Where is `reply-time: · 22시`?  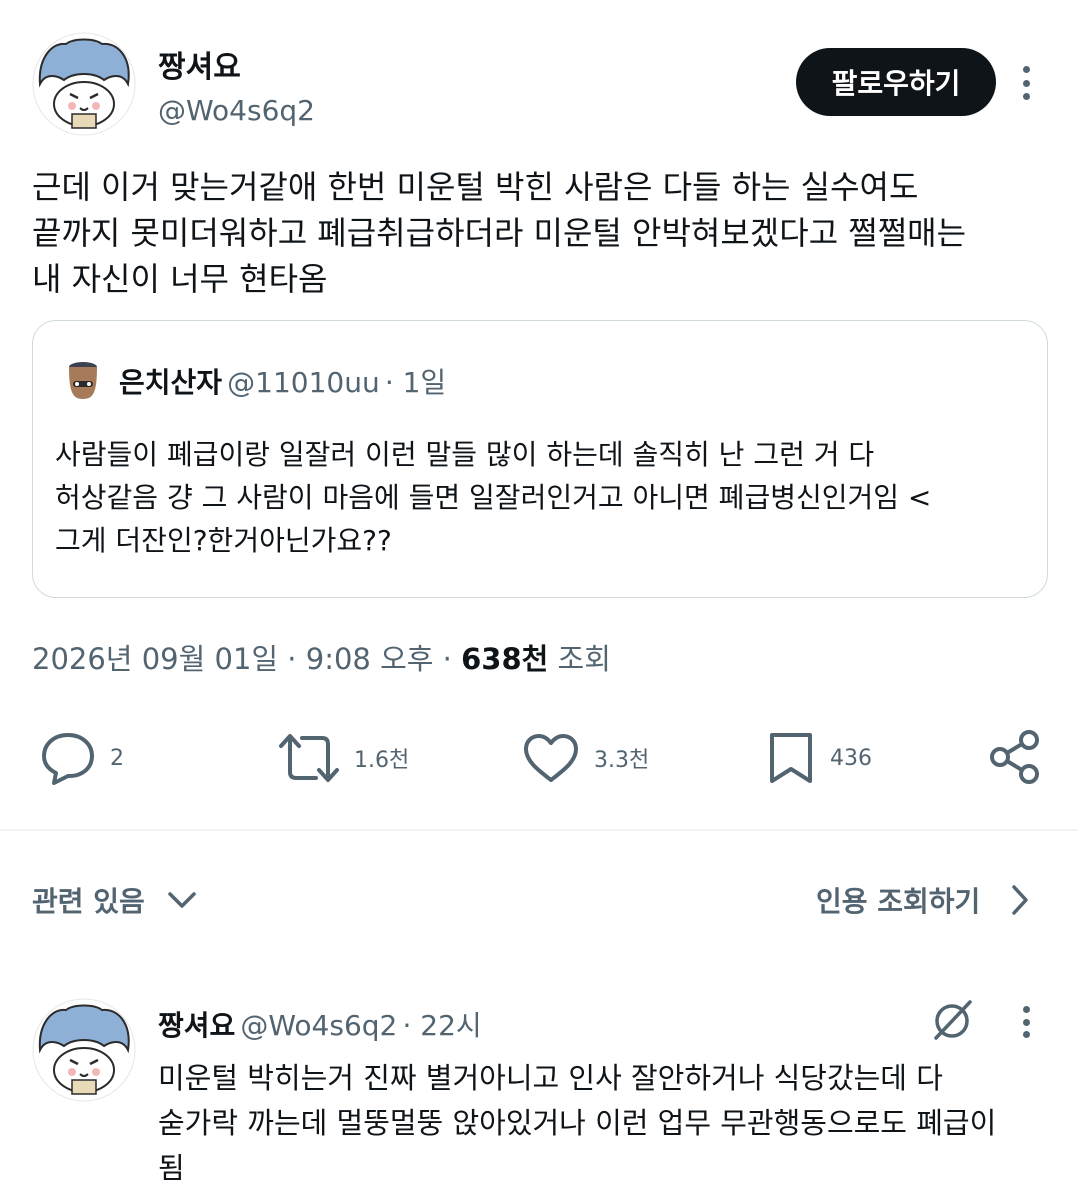
reply-time: · 22시 is located at coordinates (441, 1025).